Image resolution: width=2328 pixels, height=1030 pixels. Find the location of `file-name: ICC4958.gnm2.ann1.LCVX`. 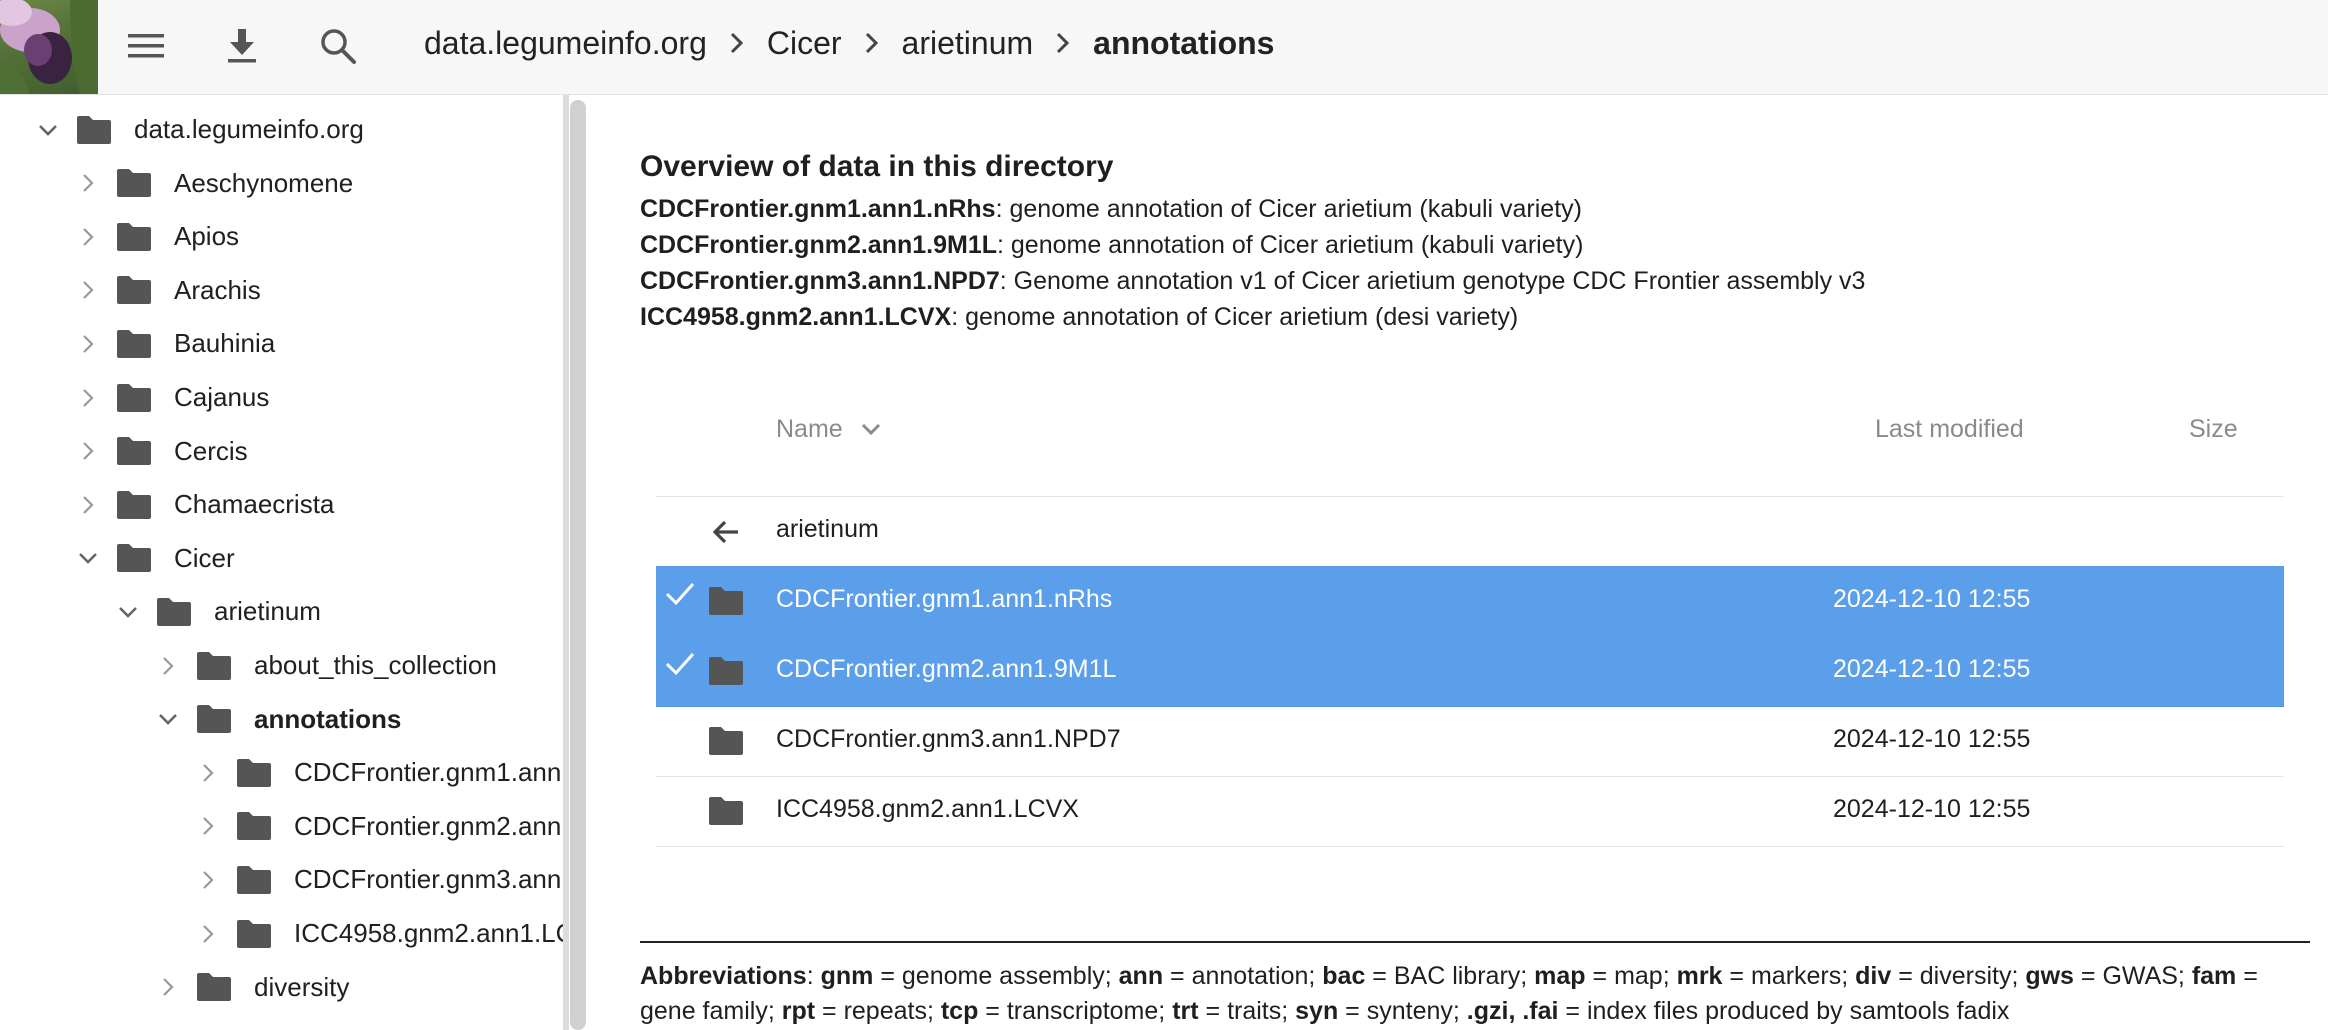

file-name: ICC4958.gnm2.ann1.LCVX is located at coordinates (927, 809).